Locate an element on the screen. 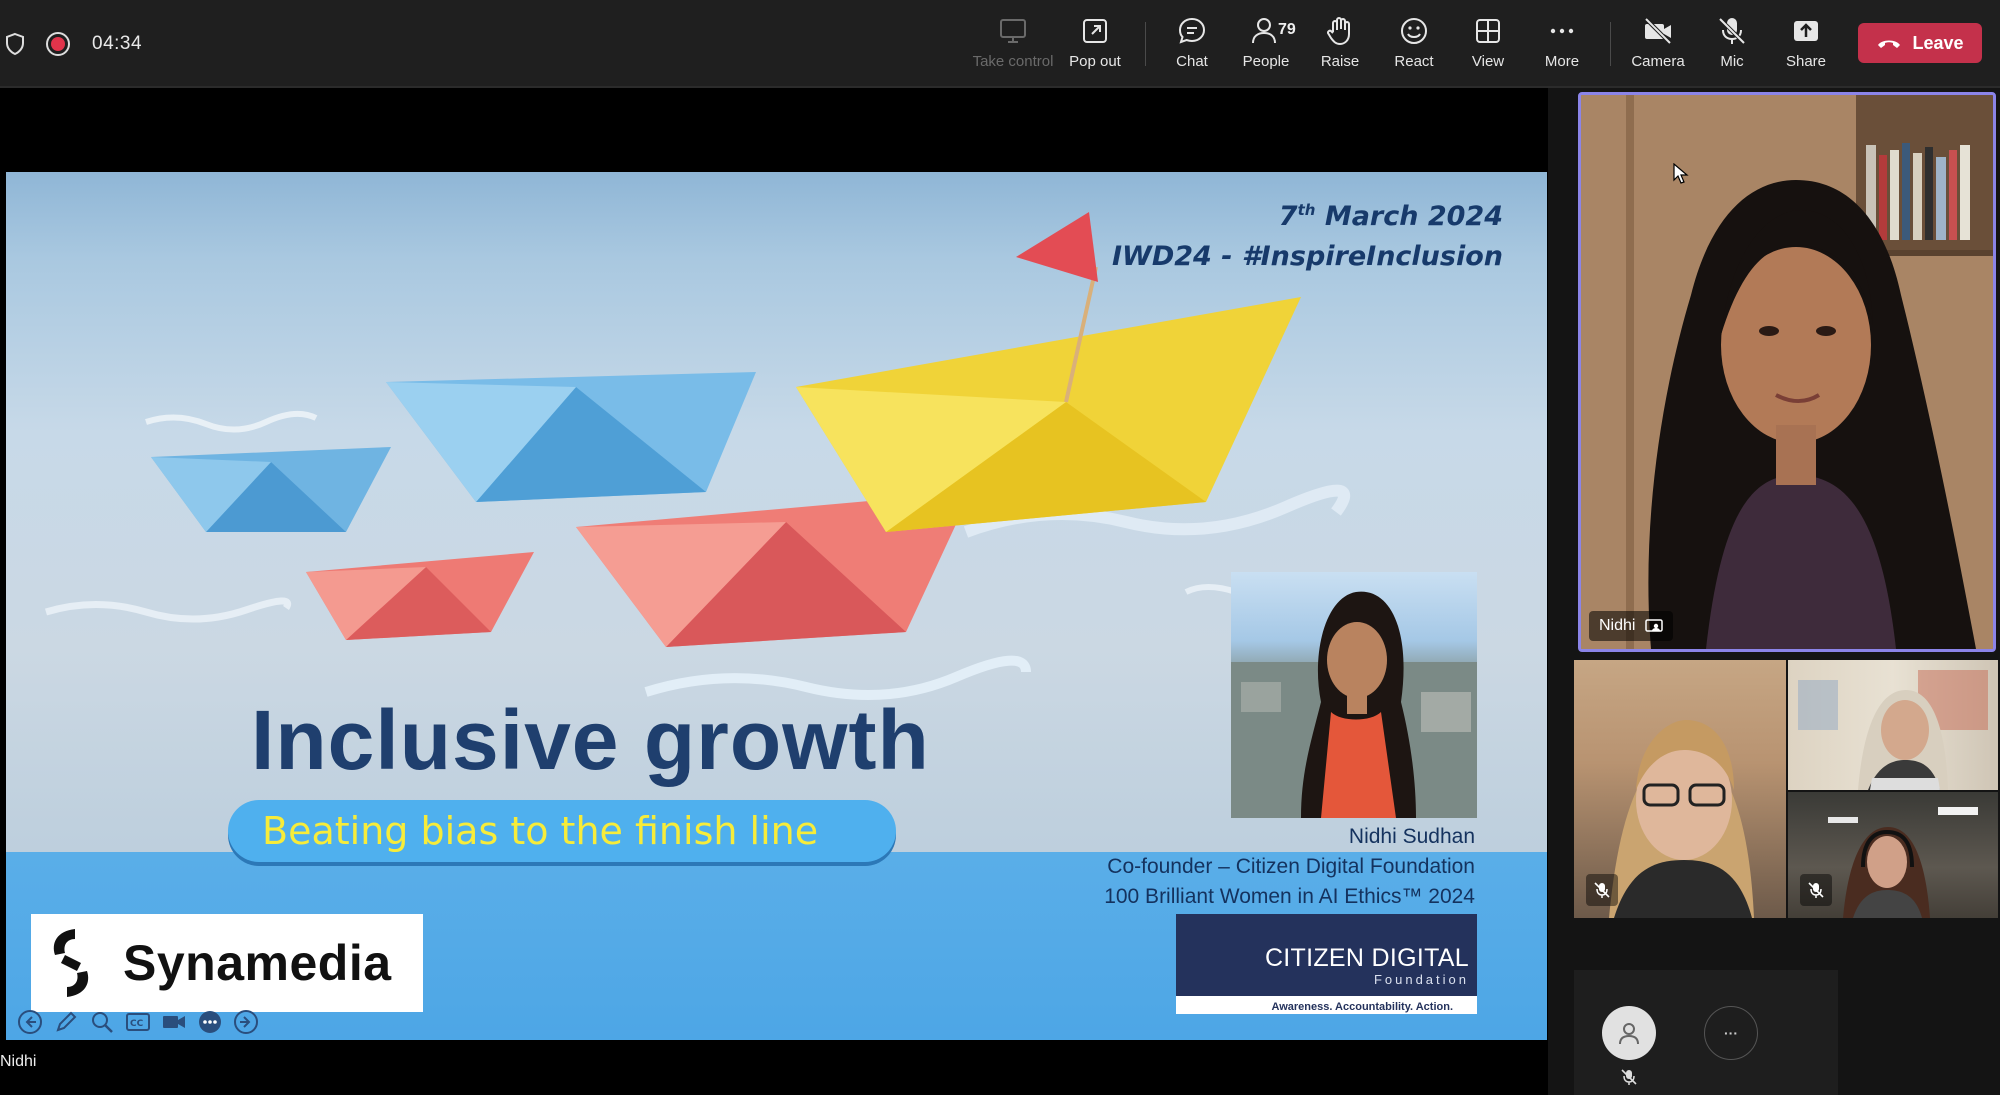 Image resolution: width=2000 pixels, height=1095 pixels. view-label: View is located at coordinates (1488, 61).